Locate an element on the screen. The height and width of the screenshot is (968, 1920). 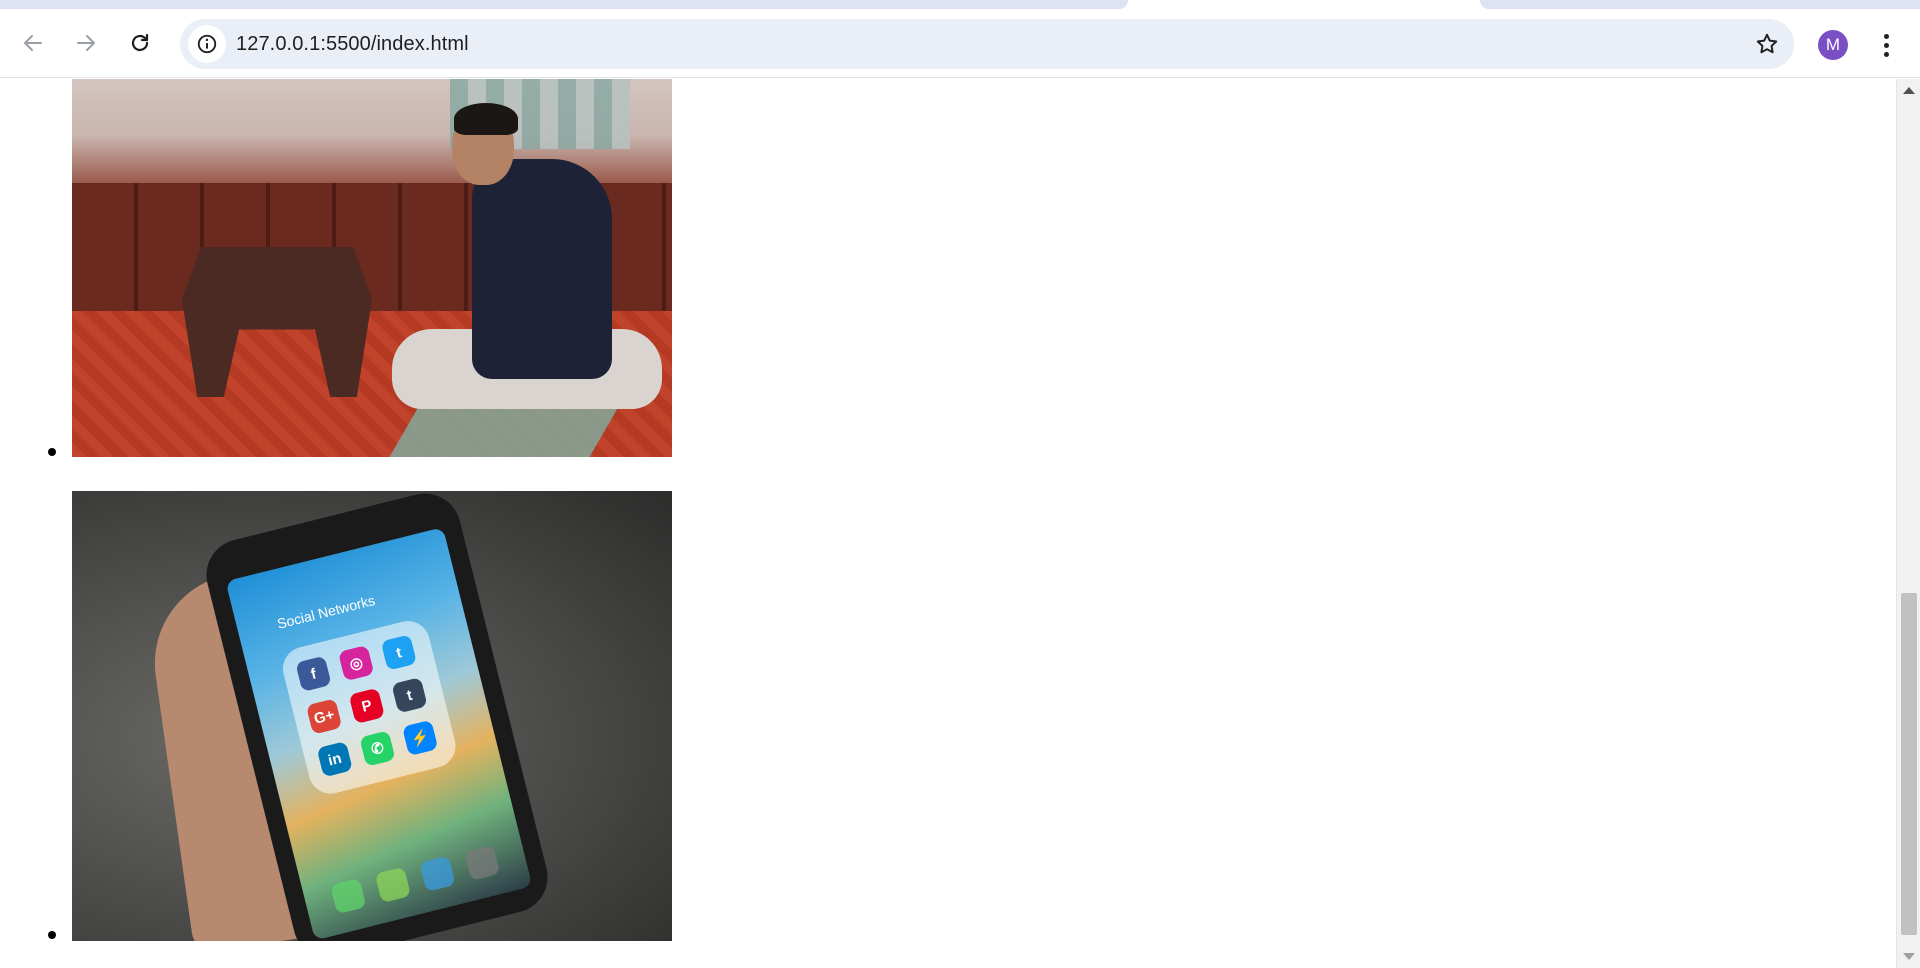
app-icon: ⚡ is located at coordinates (420, 738).